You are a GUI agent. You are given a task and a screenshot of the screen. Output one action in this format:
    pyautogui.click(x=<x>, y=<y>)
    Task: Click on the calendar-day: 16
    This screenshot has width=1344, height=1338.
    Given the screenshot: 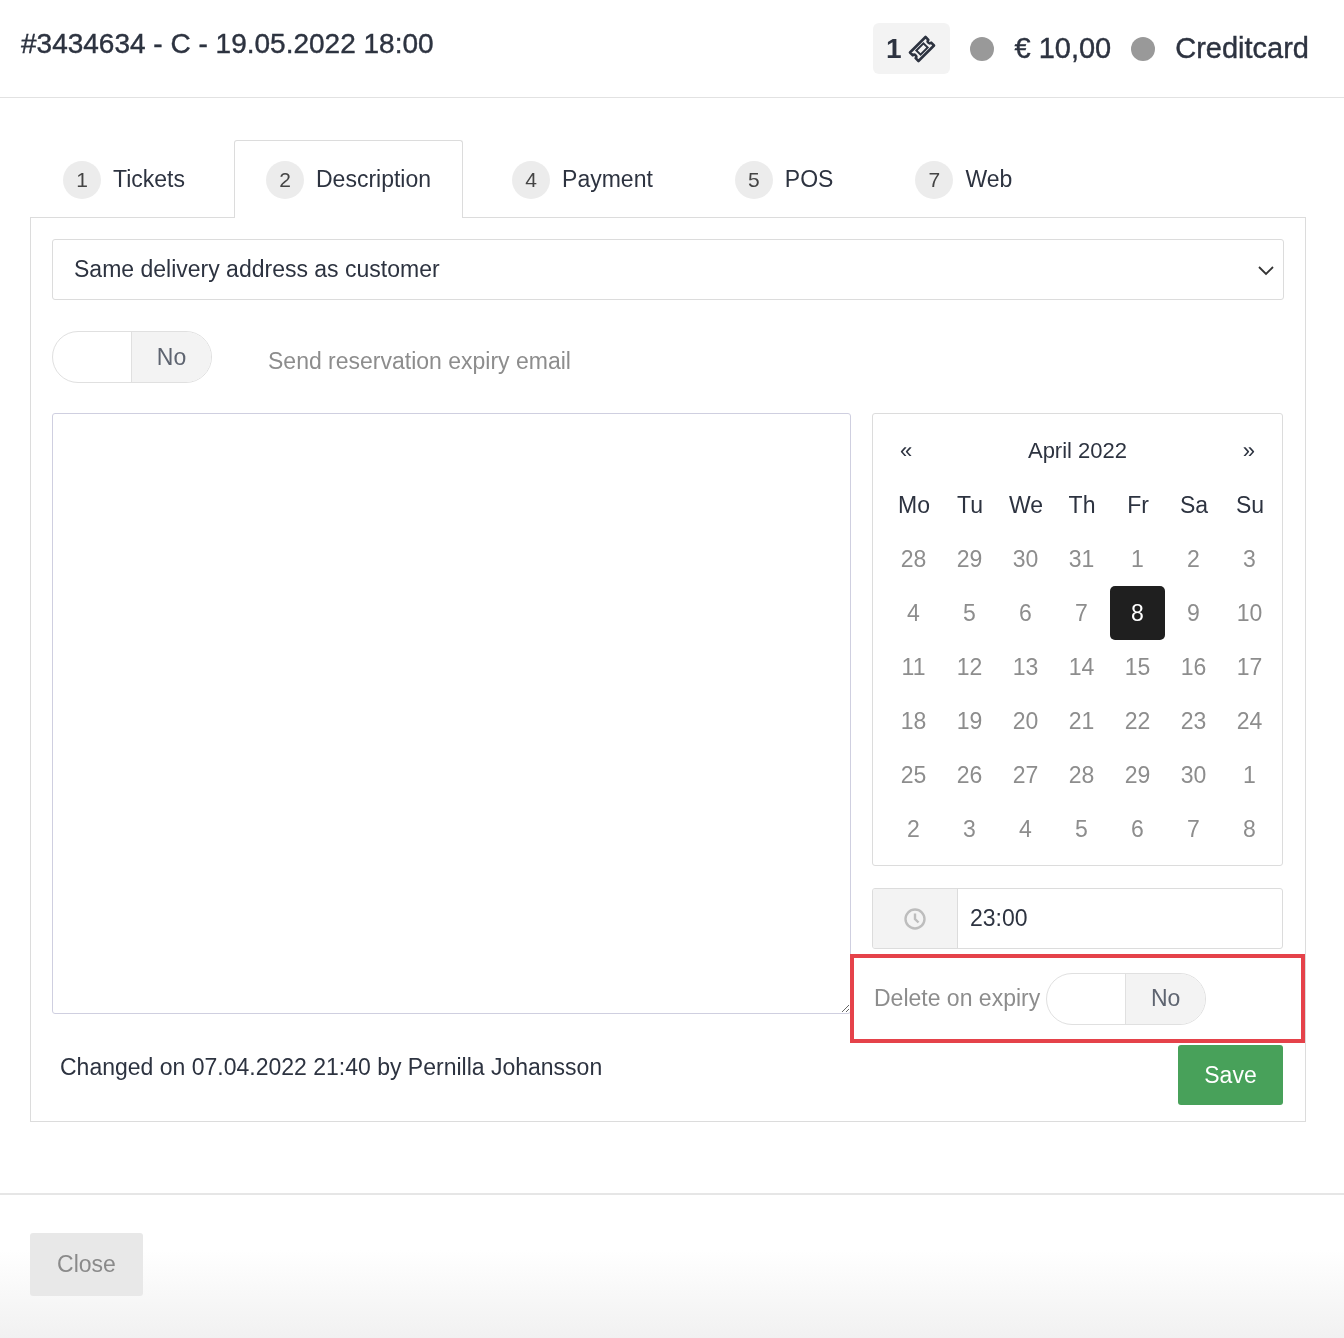 What is the action you would take?
    pyautogui.click(x=1193, y=667)
    